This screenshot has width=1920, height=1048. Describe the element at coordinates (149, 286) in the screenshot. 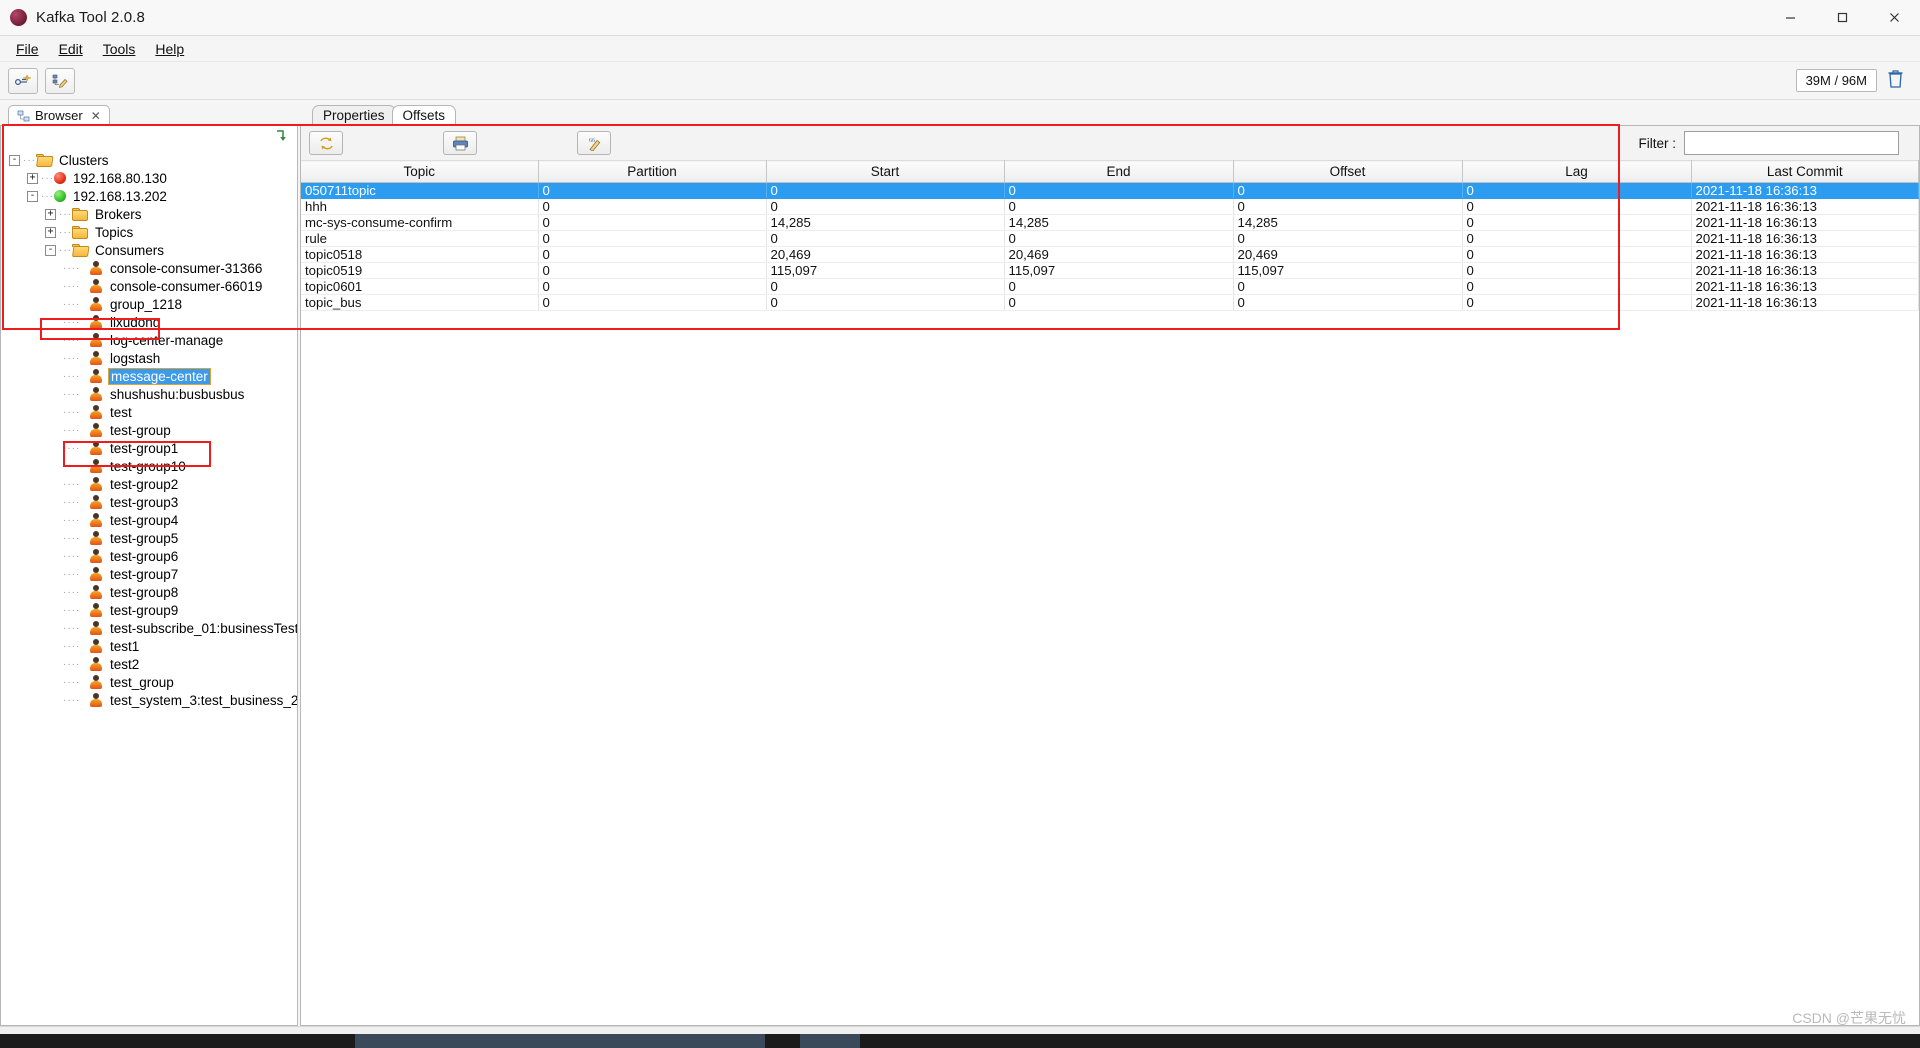

I see `tree-node: ···· console-consumer-66019` at that location.